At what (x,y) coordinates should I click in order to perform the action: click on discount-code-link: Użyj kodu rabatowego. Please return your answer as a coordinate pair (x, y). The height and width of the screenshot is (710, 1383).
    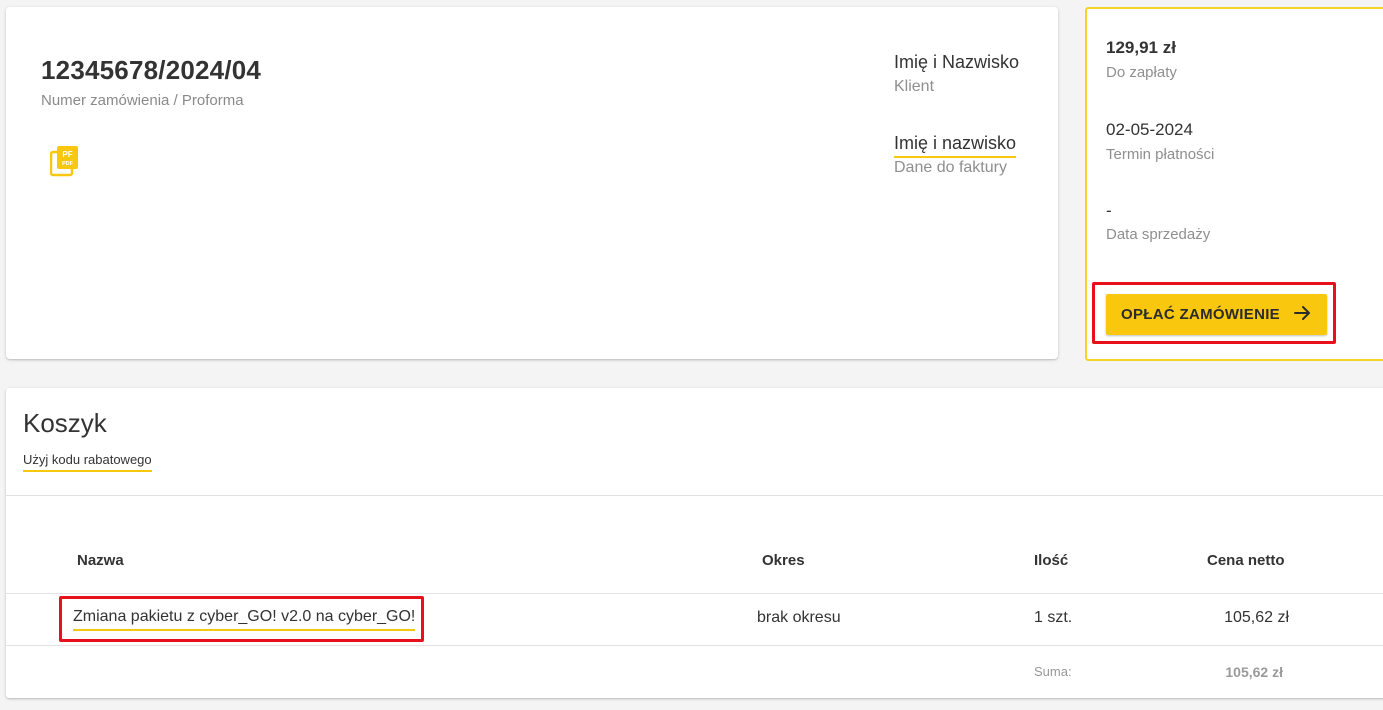
    Looking at the image, I should click on (87, 462).